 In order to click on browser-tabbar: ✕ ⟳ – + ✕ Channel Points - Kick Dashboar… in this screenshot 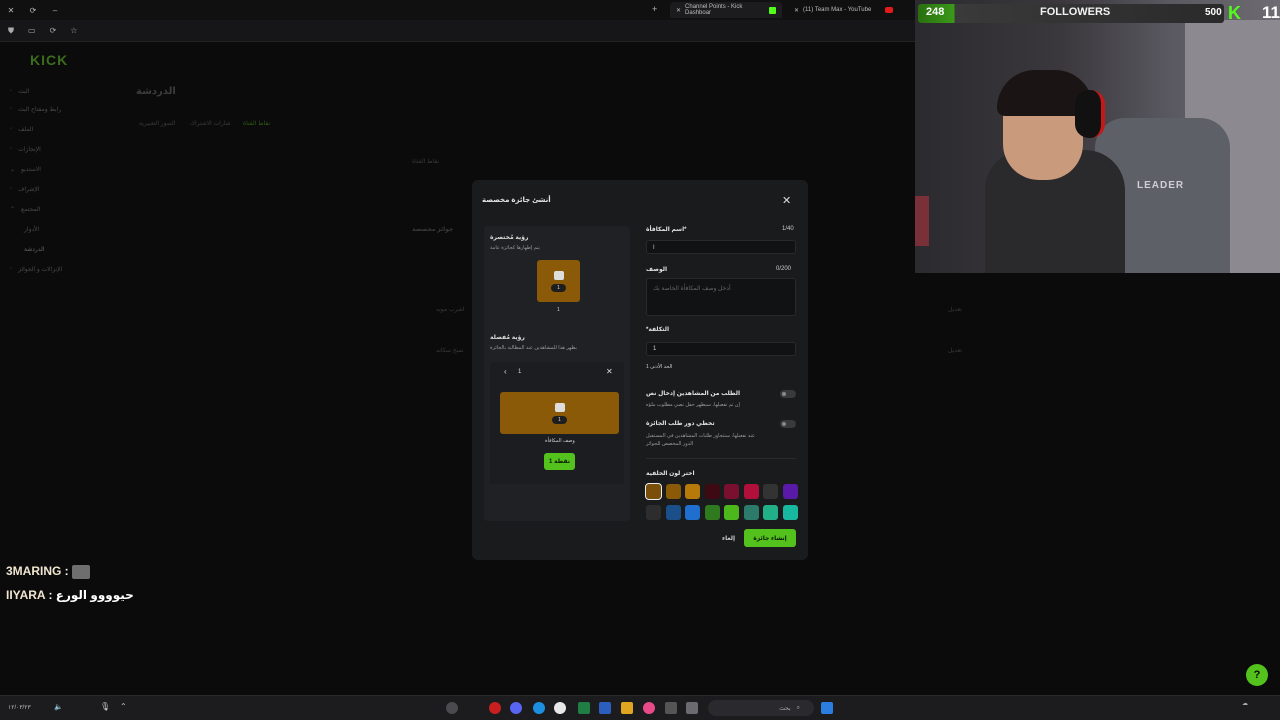, I will do `click(457, 10)`.